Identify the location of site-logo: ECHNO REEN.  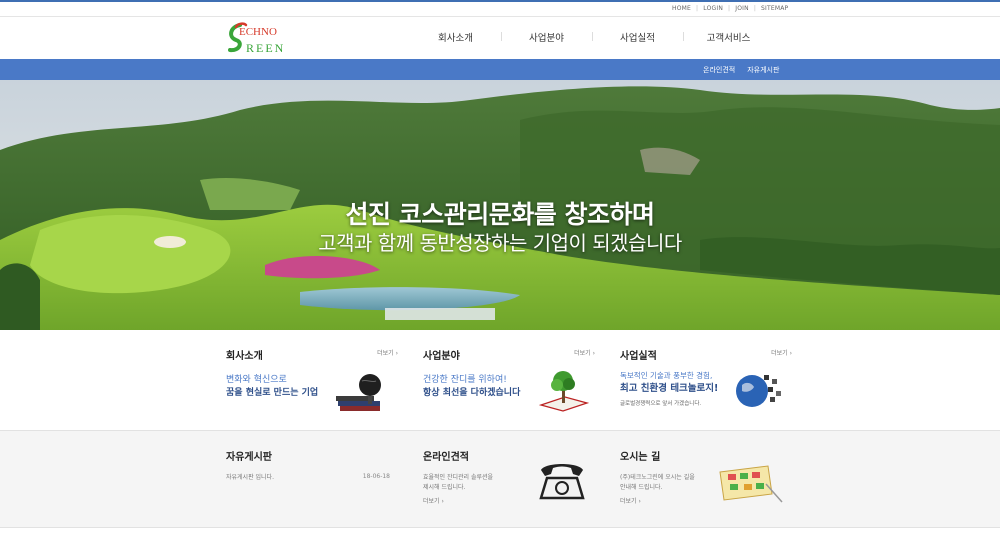
(263, 38).